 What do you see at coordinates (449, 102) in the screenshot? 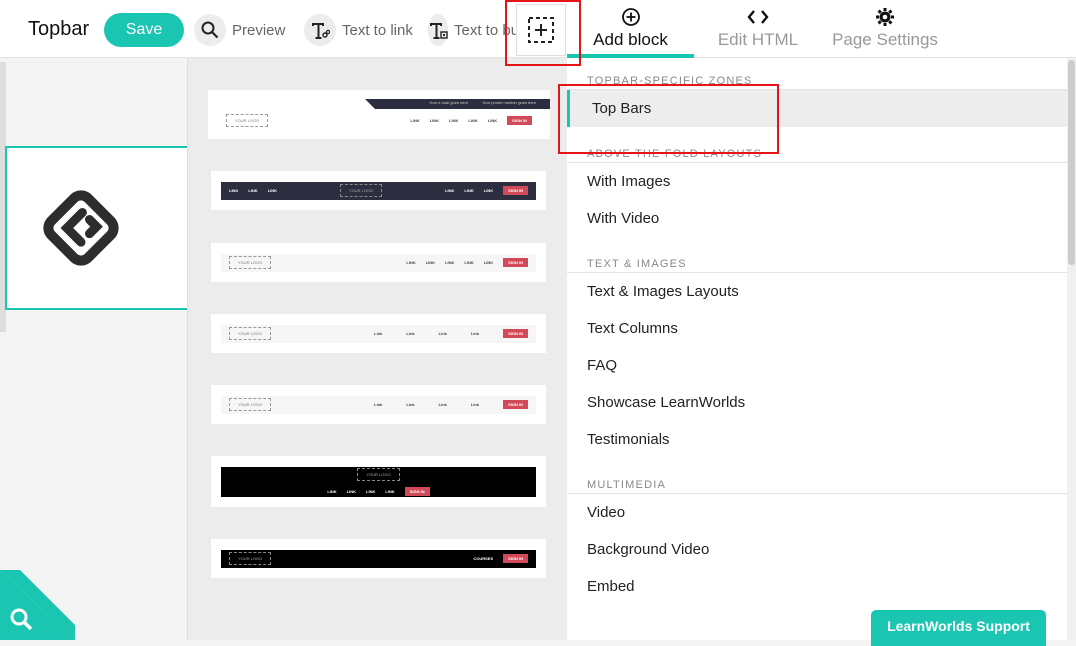
I see `template-email-note: Your e-mail goes here` at bounding box center [449, 102].